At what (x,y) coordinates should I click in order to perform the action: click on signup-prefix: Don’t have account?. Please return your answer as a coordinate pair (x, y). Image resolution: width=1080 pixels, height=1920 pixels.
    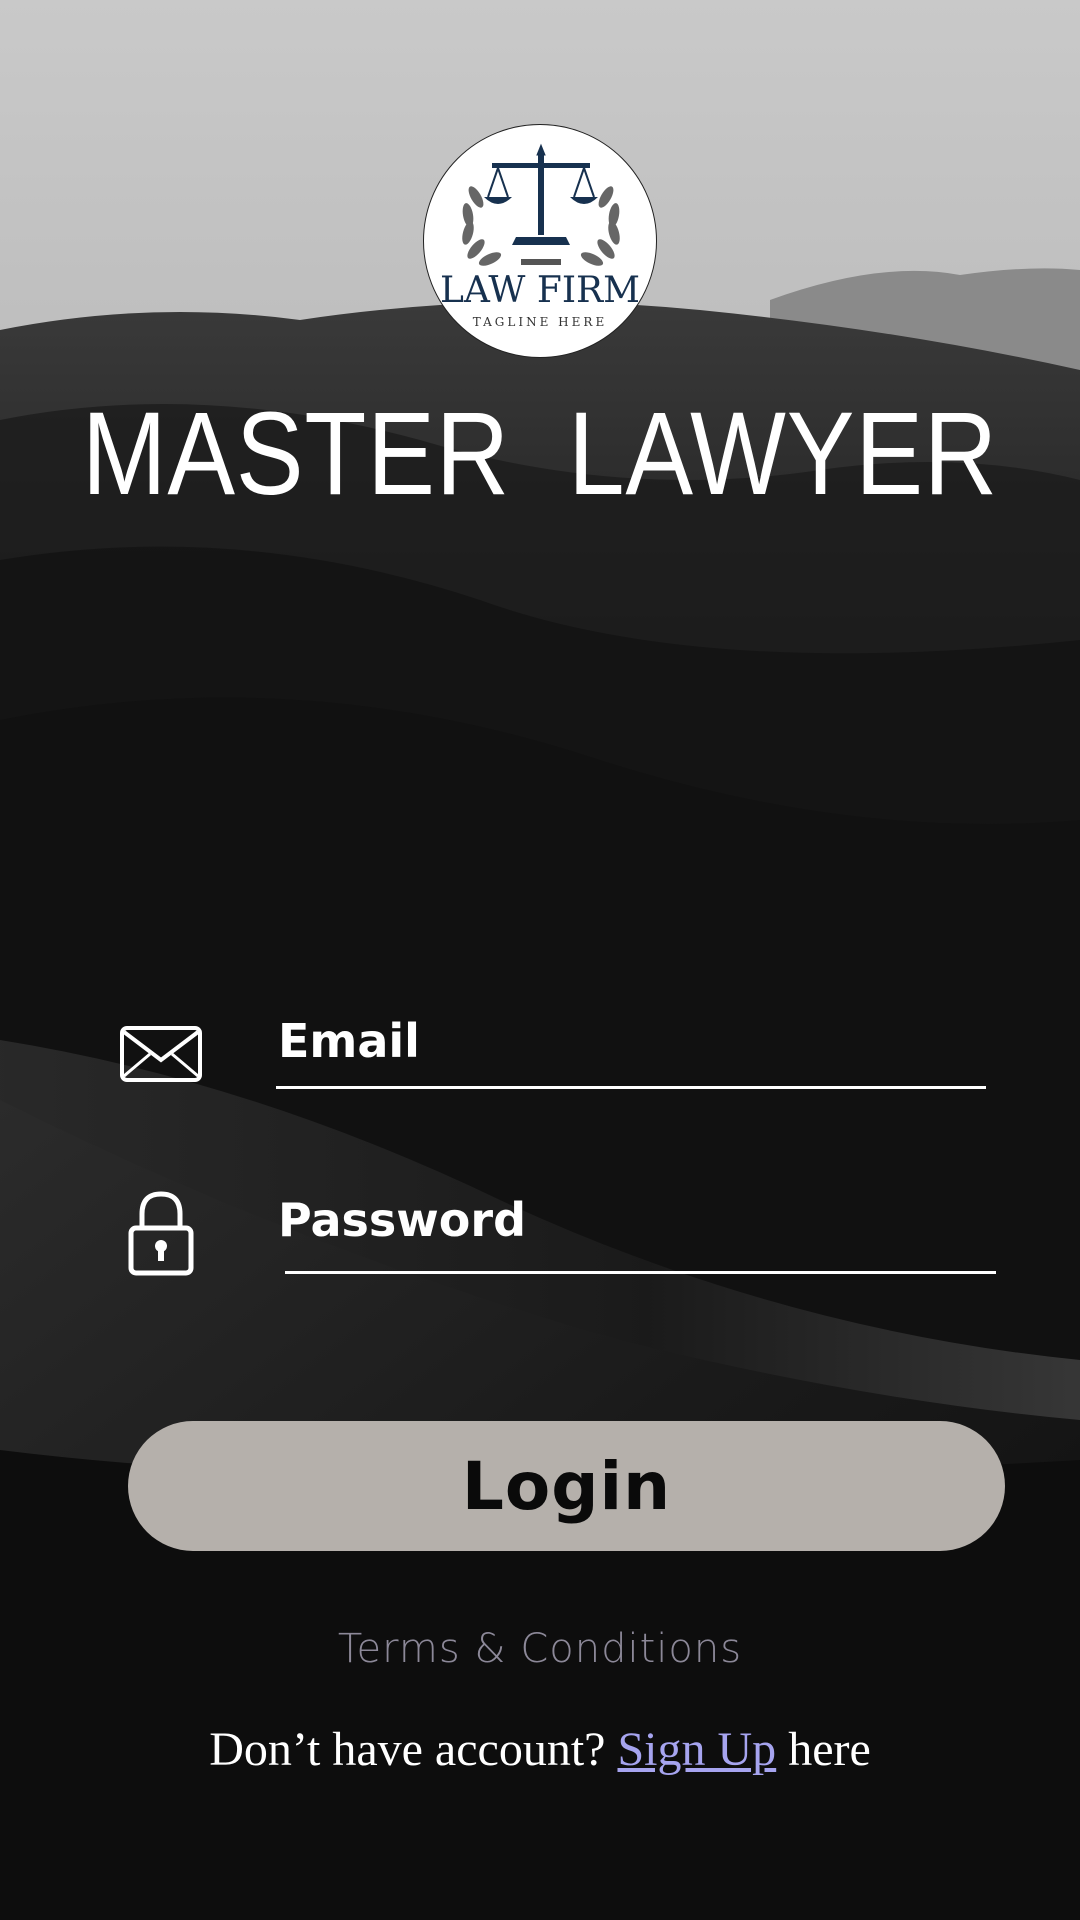
    Looking at the image, I should click on (413, 1749).